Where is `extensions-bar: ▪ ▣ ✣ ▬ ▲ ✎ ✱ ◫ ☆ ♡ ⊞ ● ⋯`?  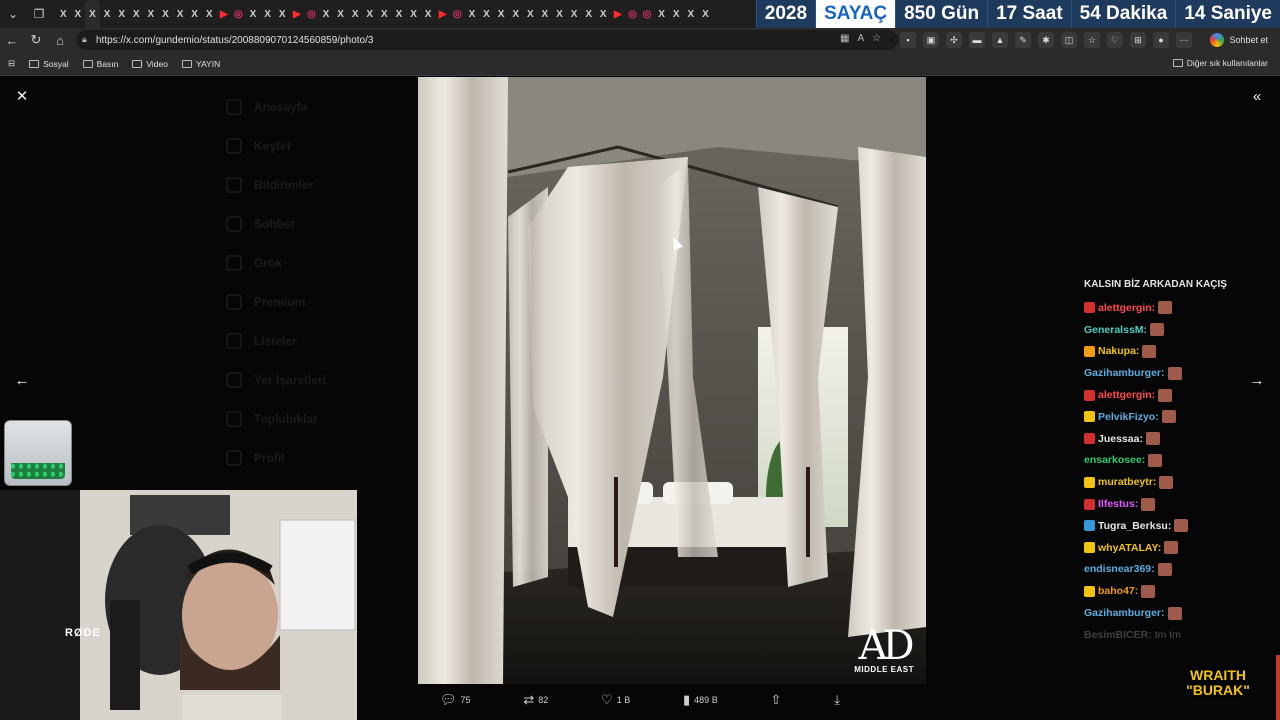
extensions-bar: ▪ ▣ ✣ ▬ ▲ ✎ ✱ ◫ ☆ ♡ ⊞ ● ⋯ is located at coordinates (1046, 40).